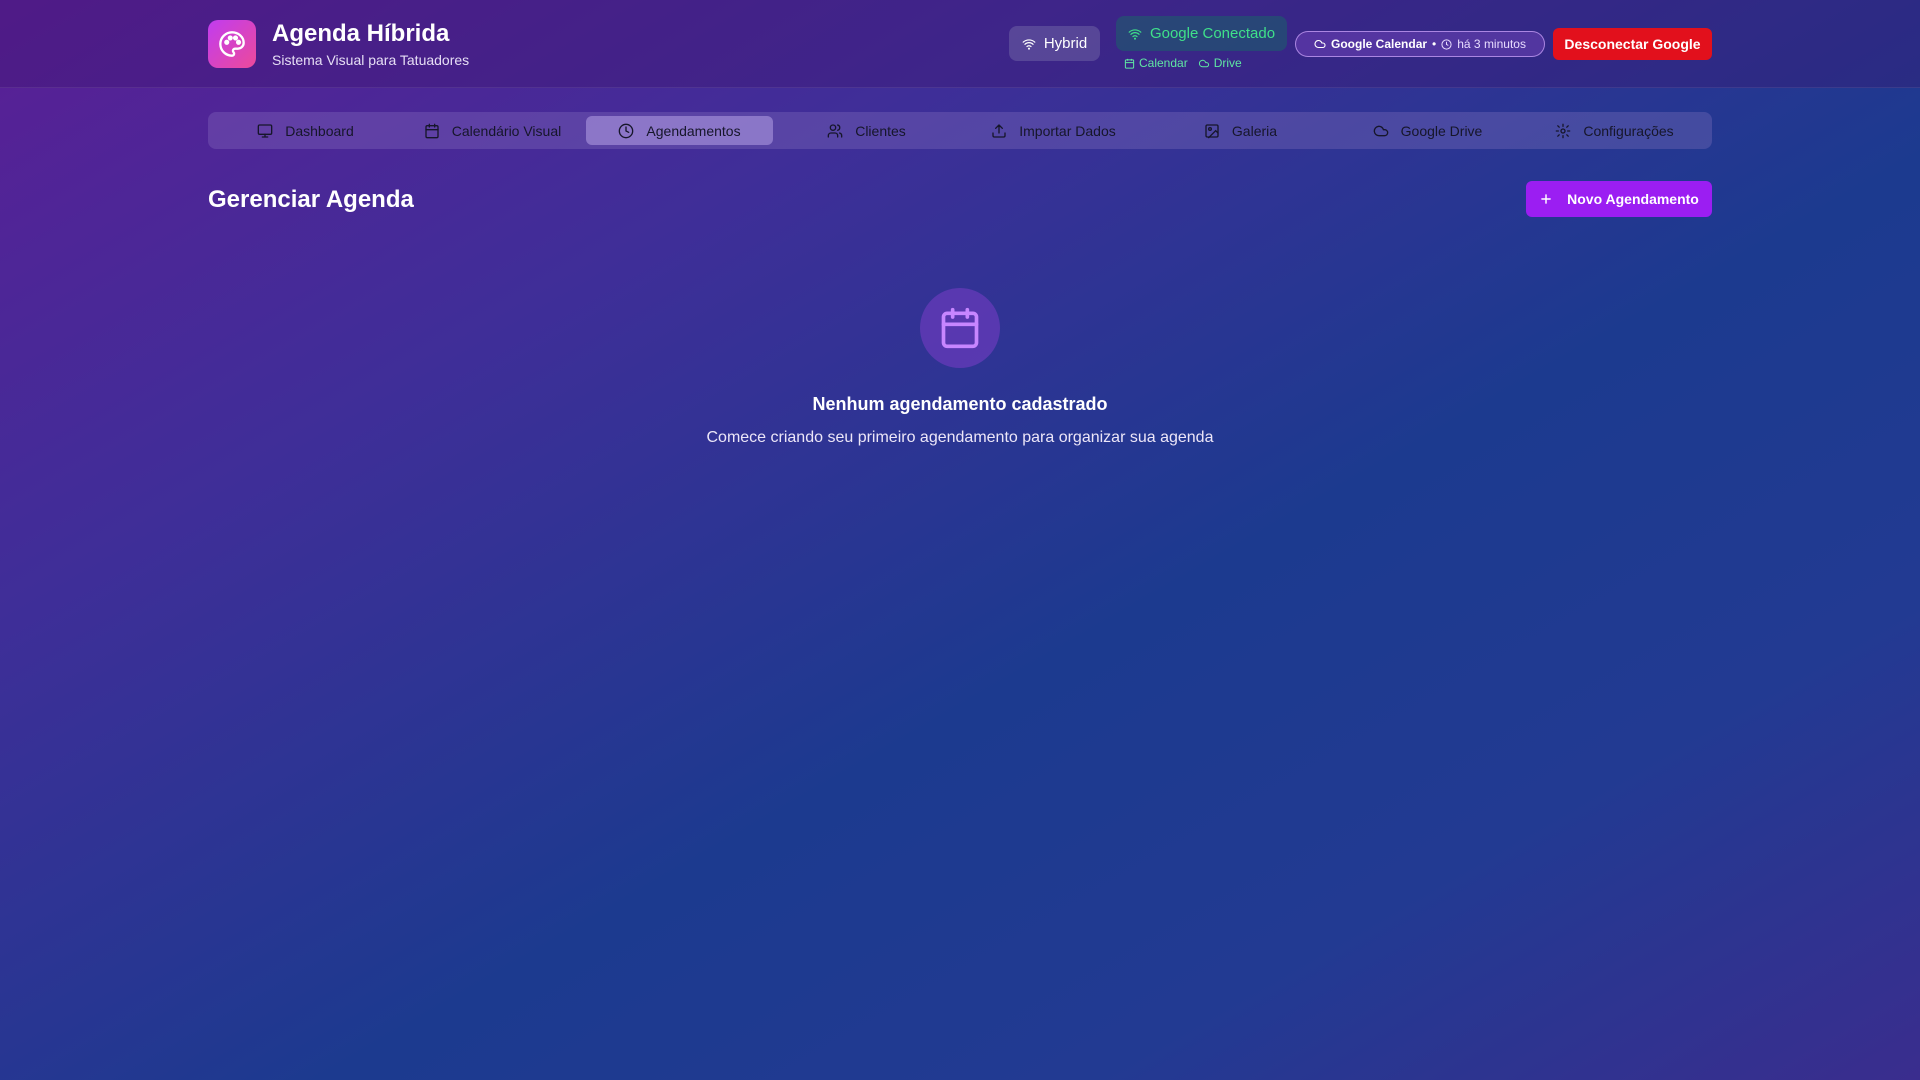 The height and width of the screenshot is (1080, 1920). What do you see at coordinates (1563, 130) in the screenshot?
I see `gear-icon` at bounding box center [1563, 130].